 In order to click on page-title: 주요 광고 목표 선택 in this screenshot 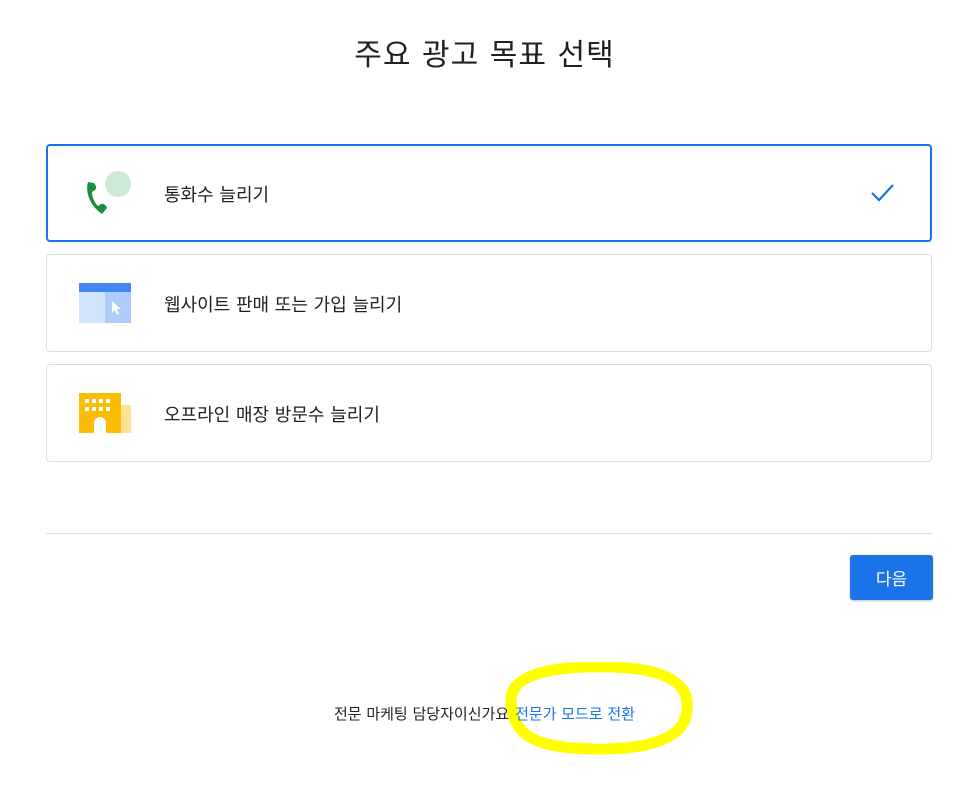, I will do `click(484, 55)`.